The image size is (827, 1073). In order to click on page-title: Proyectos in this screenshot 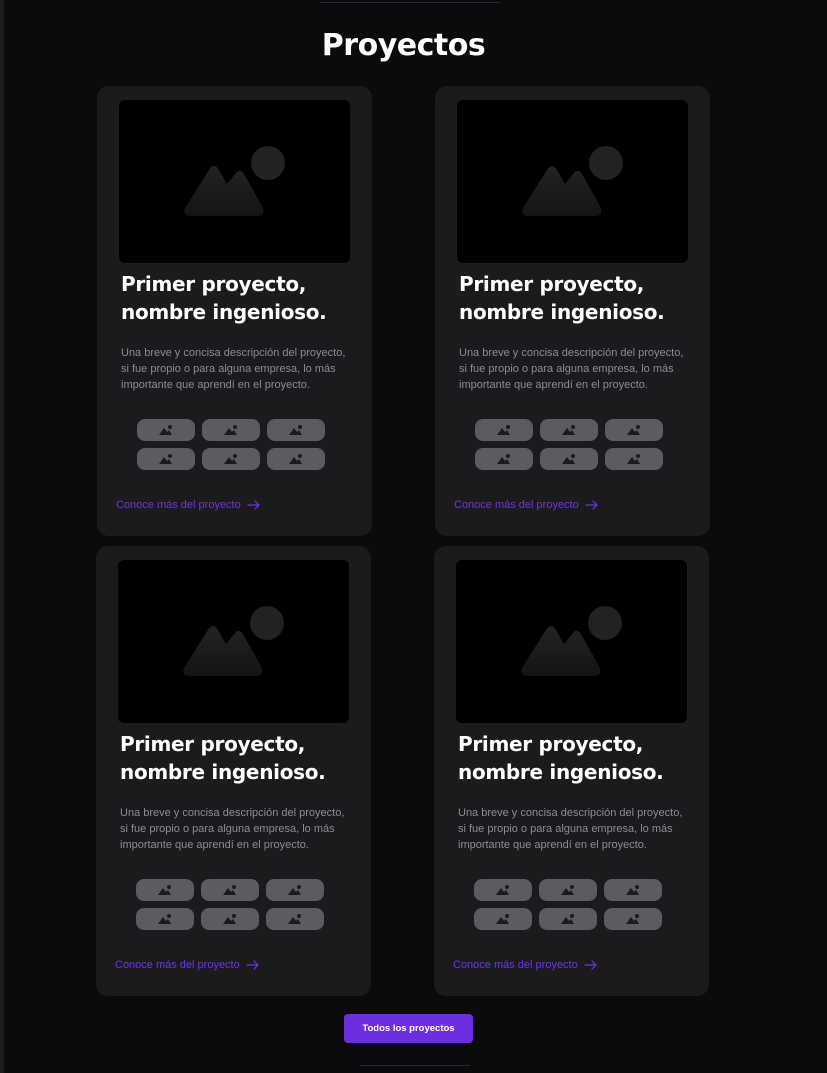, I will do `click(403, 45)`.